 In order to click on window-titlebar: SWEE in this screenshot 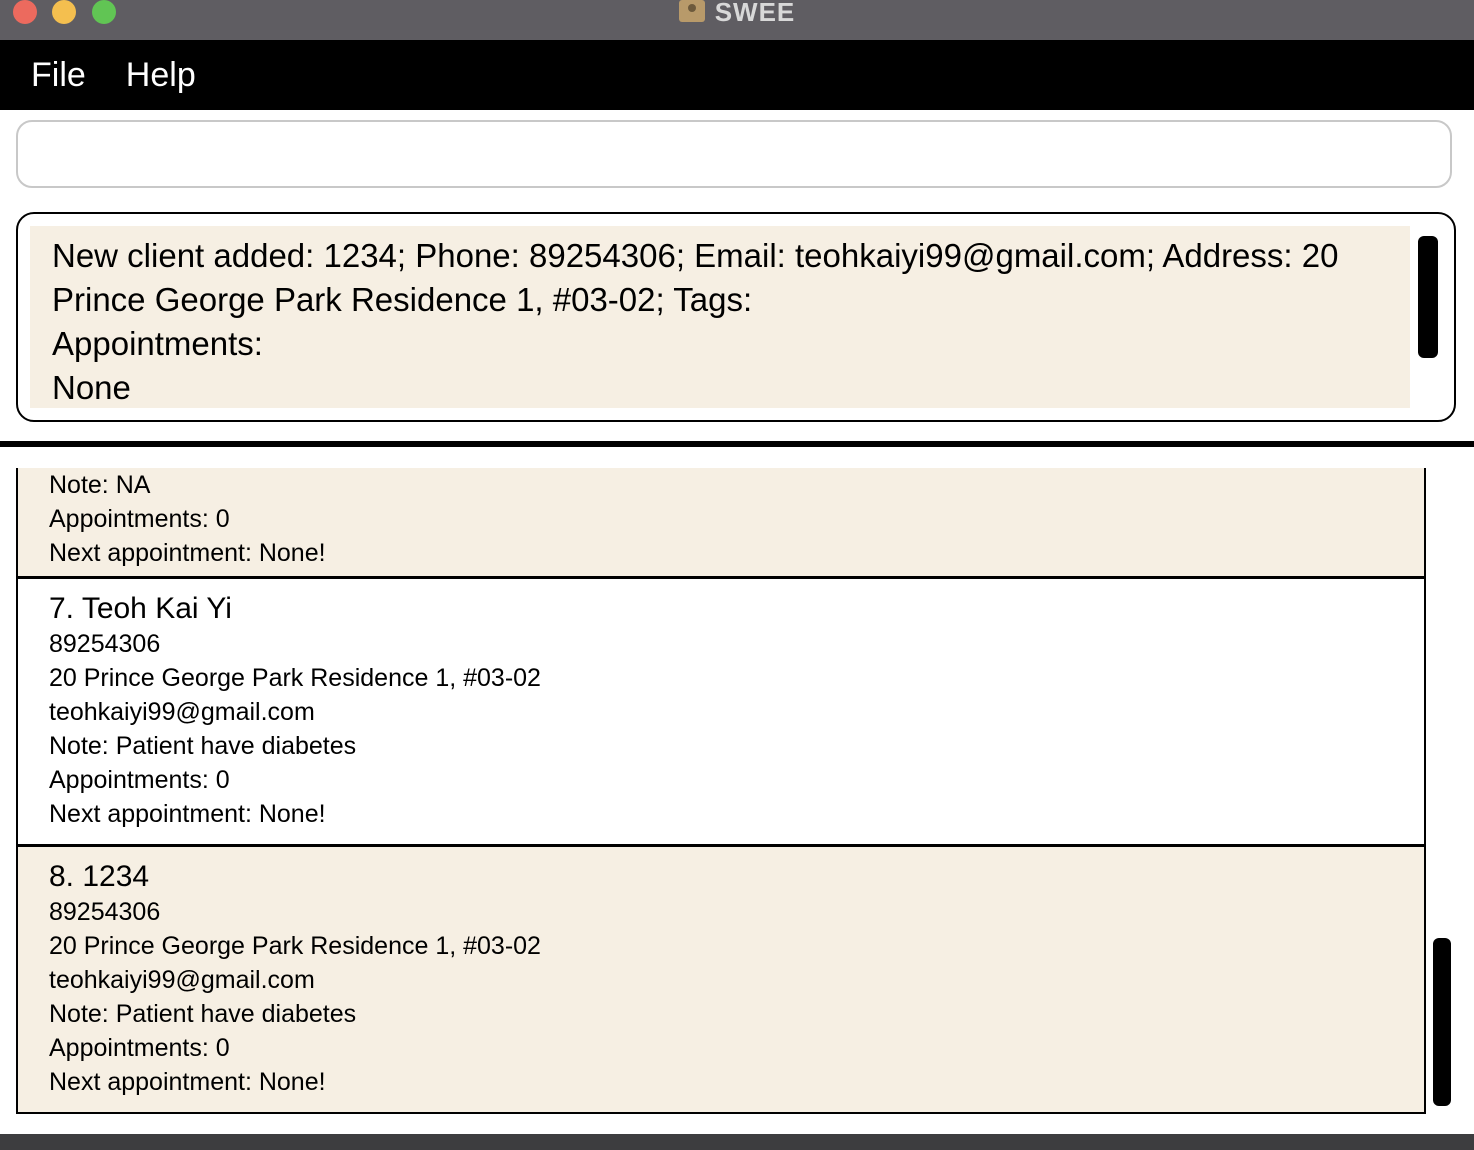, I will do `click(737, 20)`.